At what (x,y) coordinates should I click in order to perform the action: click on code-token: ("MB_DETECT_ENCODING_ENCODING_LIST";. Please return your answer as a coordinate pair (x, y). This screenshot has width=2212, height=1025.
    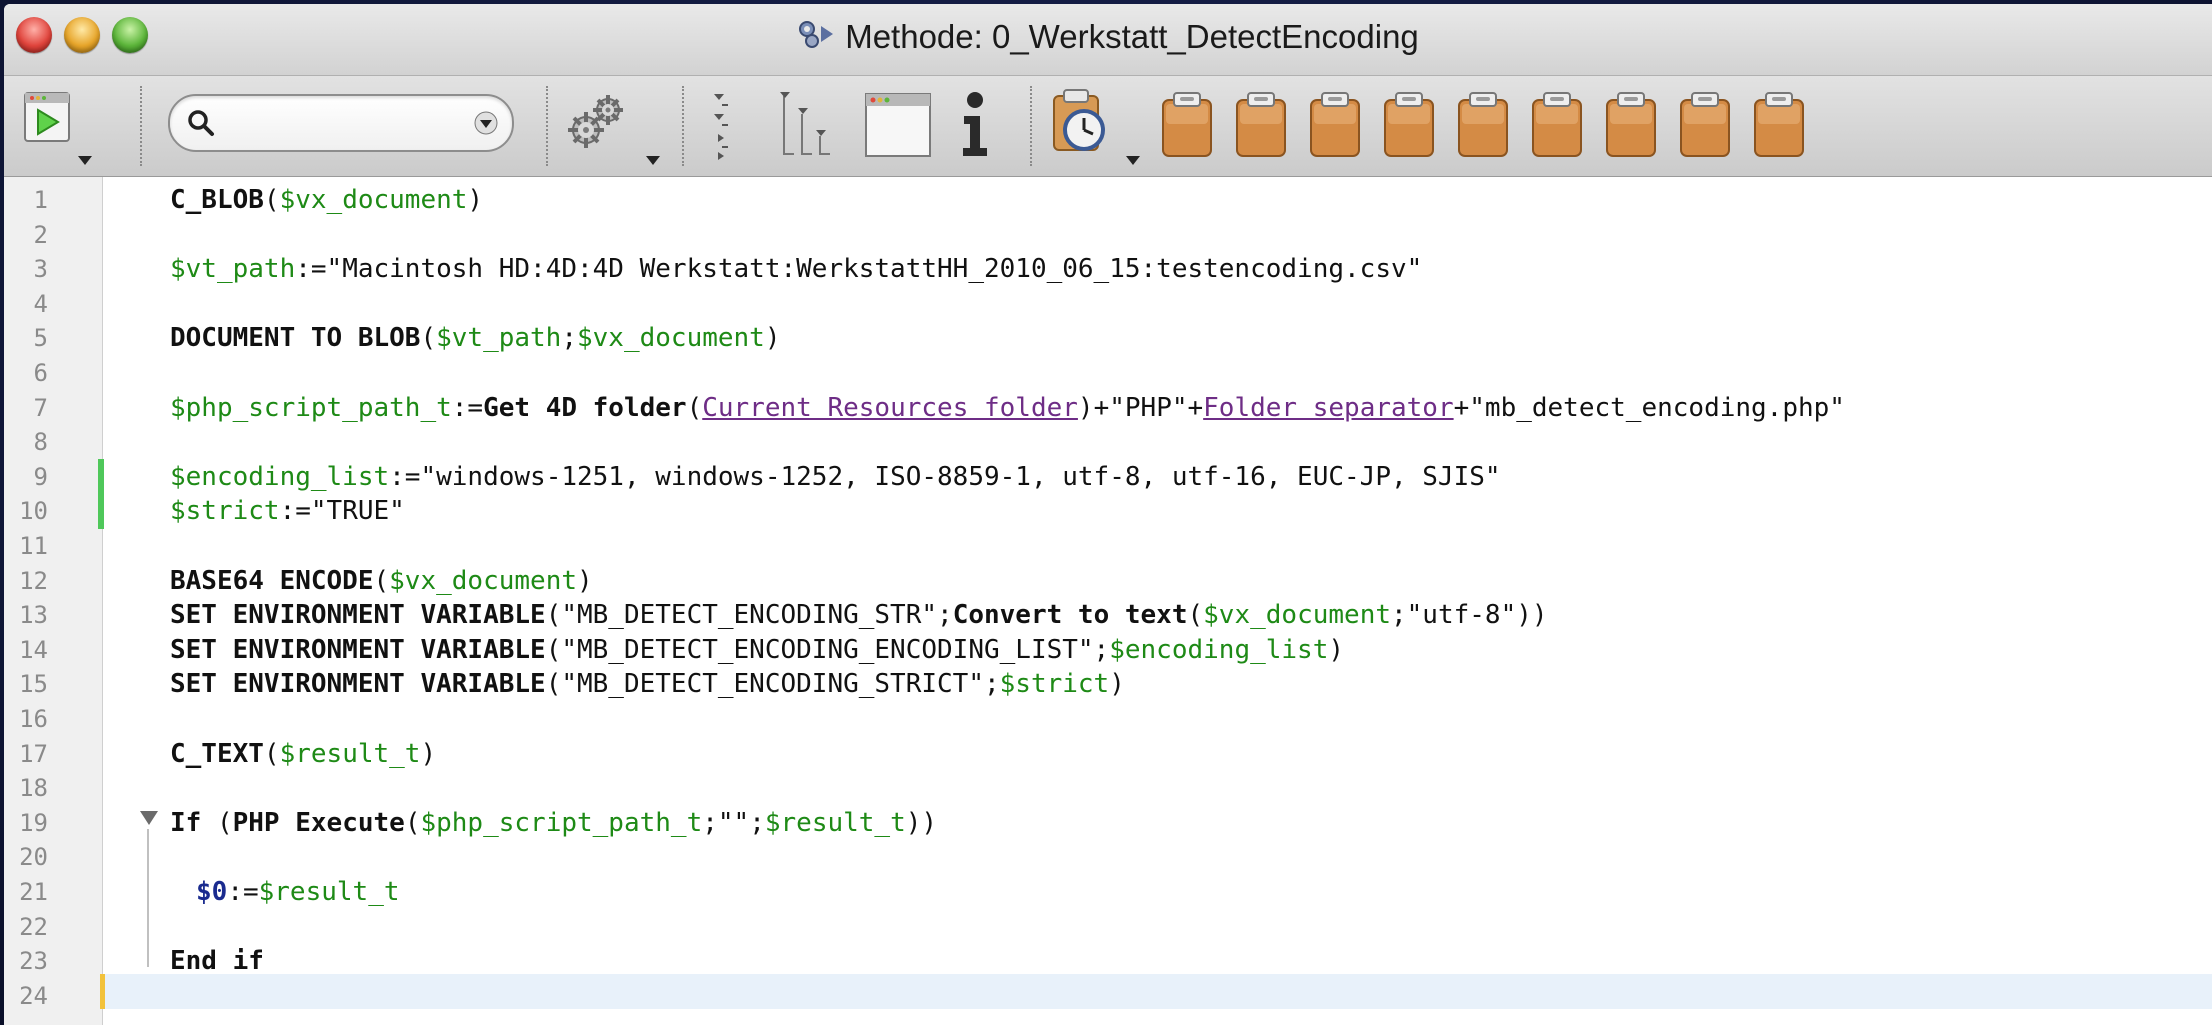
    Looking at the image, I should click on (827, 649).